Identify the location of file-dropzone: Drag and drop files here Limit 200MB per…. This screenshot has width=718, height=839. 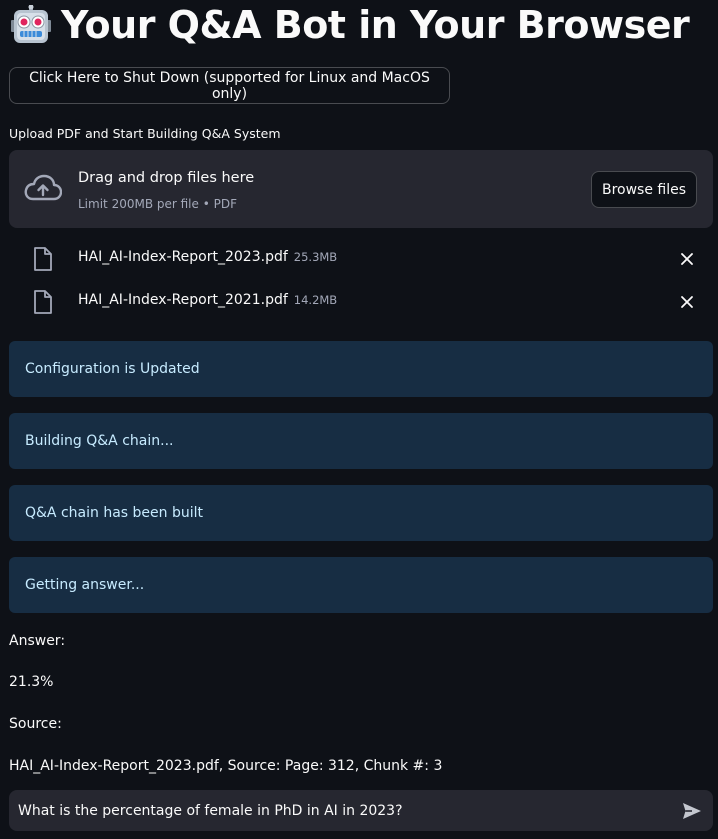
(361, 189).